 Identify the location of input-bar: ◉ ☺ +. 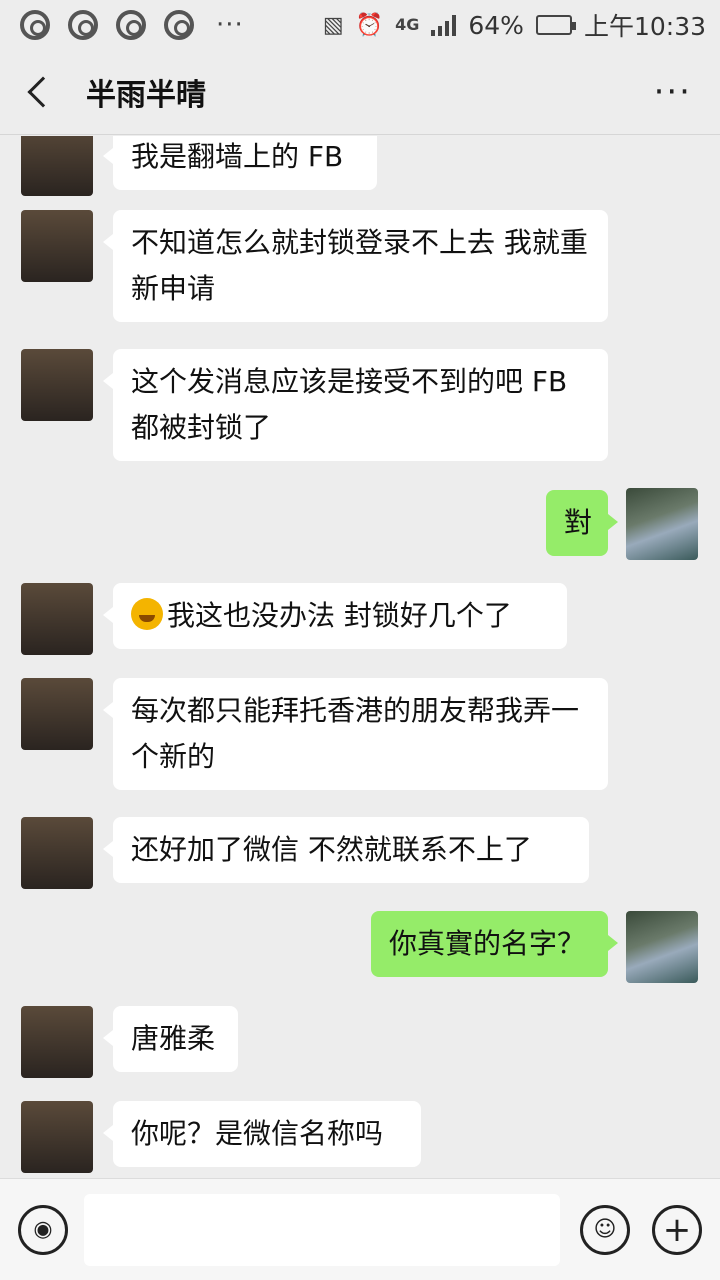
(360, 1229).